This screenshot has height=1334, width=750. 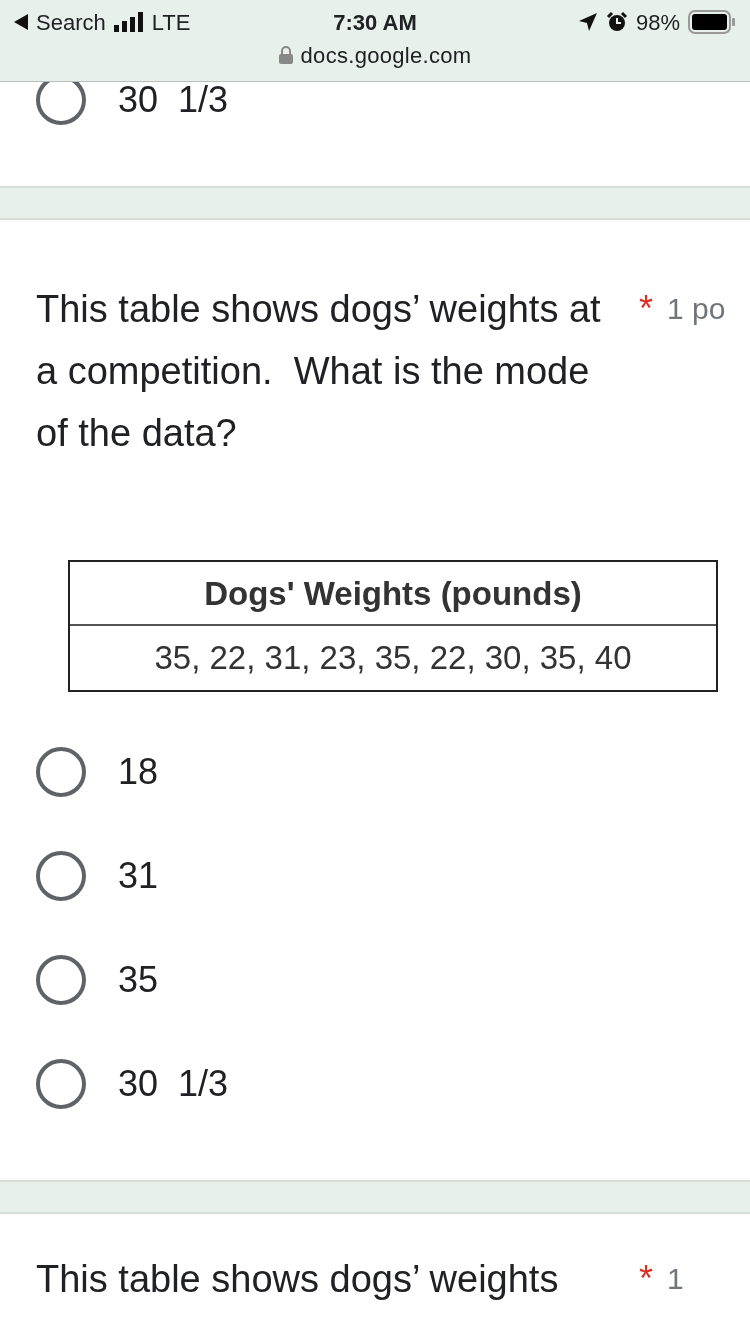 I want to click on network-type: LTE, so click(x=171, y=22).